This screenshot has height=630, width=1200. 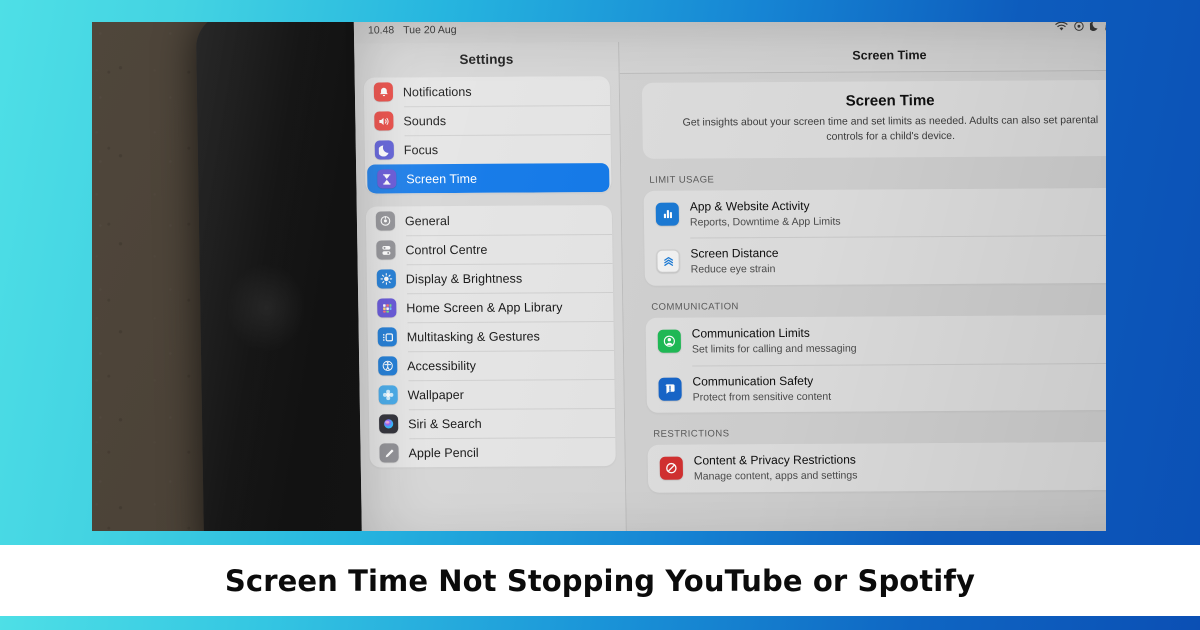 What do you see at coordinates (387, 337) in the screenshot?
I see `multitasking-icon` at bounding box center [387, 337].